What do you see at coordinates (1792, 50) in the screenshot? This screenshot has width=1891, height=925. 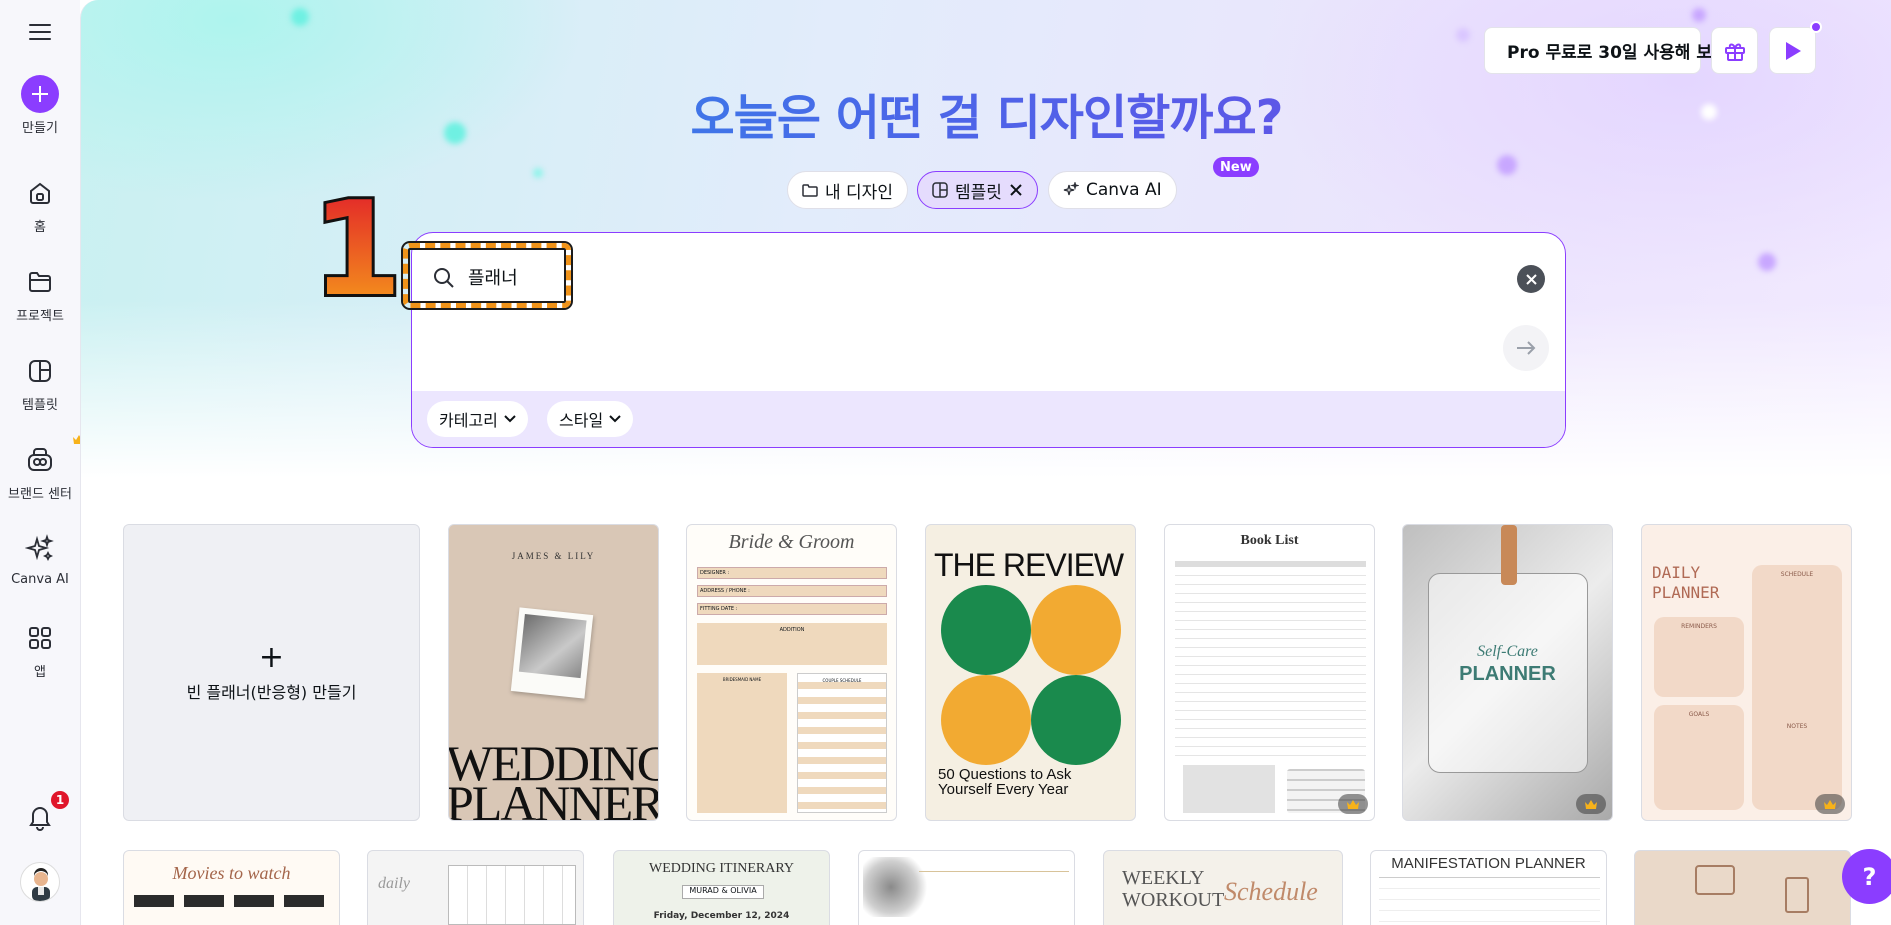 I see `present-button` at bounding box center [1792, 50].